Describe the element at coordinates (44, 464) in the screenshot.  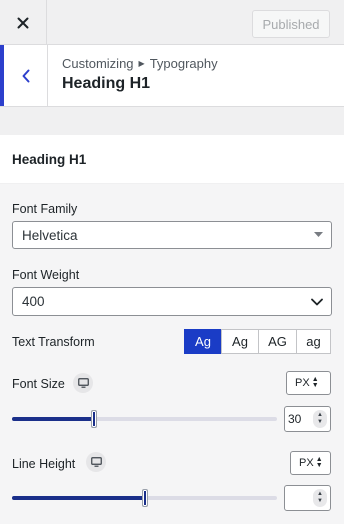
I see `line-height-label: Line Height` at that location.